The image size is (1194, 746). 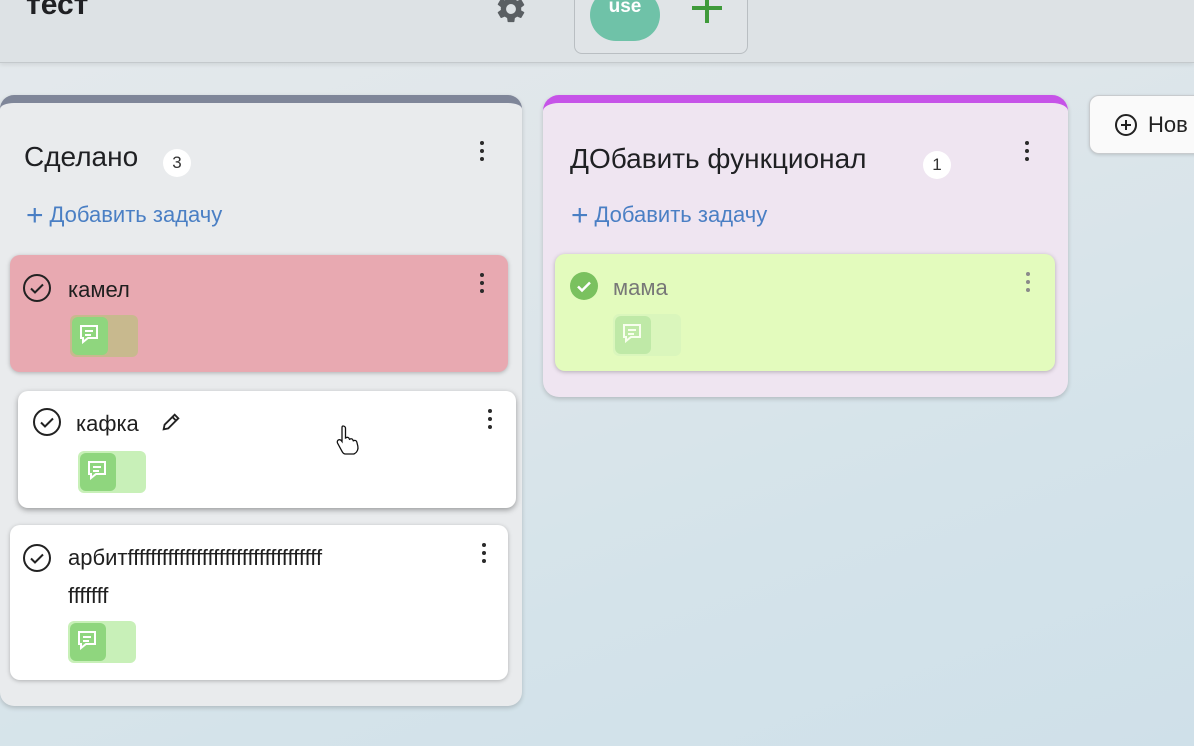 What do you see at coordinates (805, 312) in the screenshot?
I see `task-card: мама` at bounding box center [805, 312].